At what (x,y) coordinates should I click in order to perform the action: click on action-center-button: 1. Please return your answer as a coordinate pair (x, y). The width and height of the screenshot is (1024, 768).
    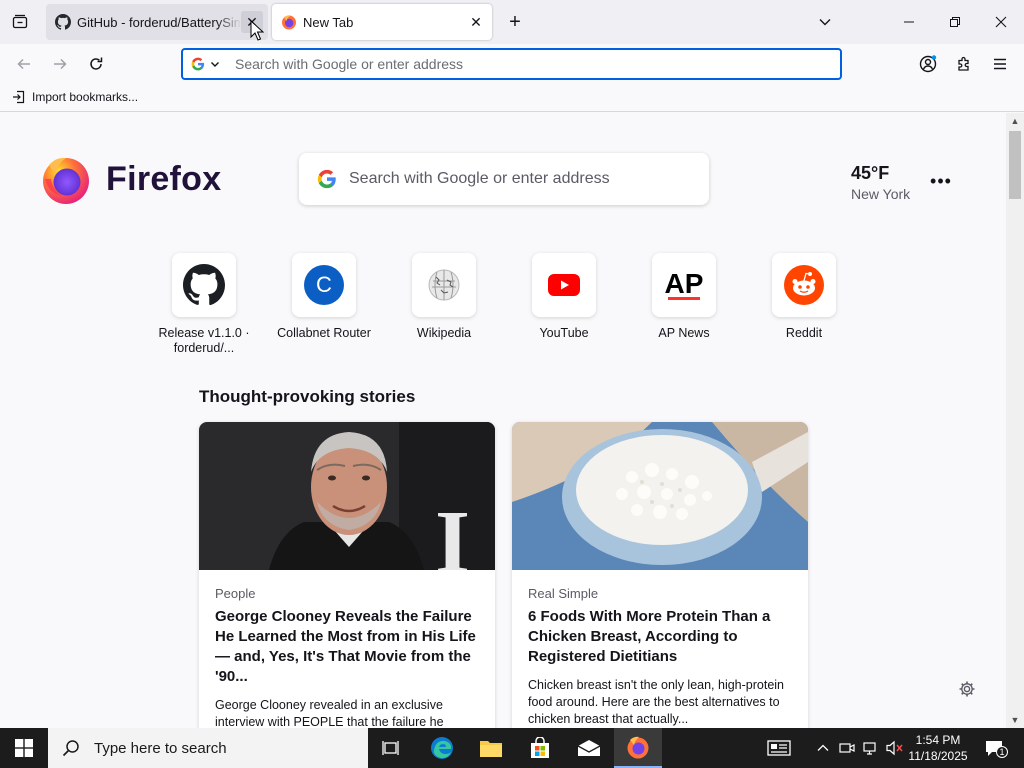
    Looking at the image, I should click on (995, 748).